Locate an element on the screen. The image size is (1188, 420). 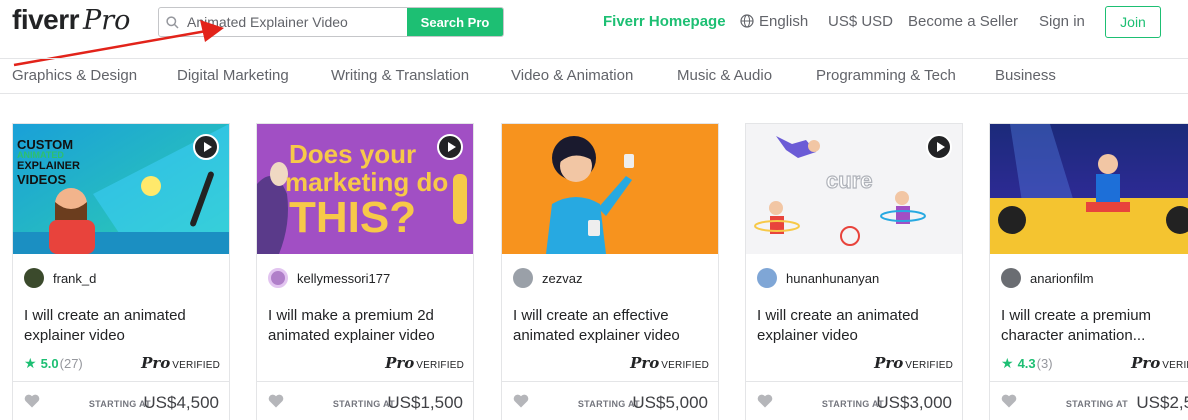
thumbnail-text-line: ANIMATED is located at coordinates (40, 155).